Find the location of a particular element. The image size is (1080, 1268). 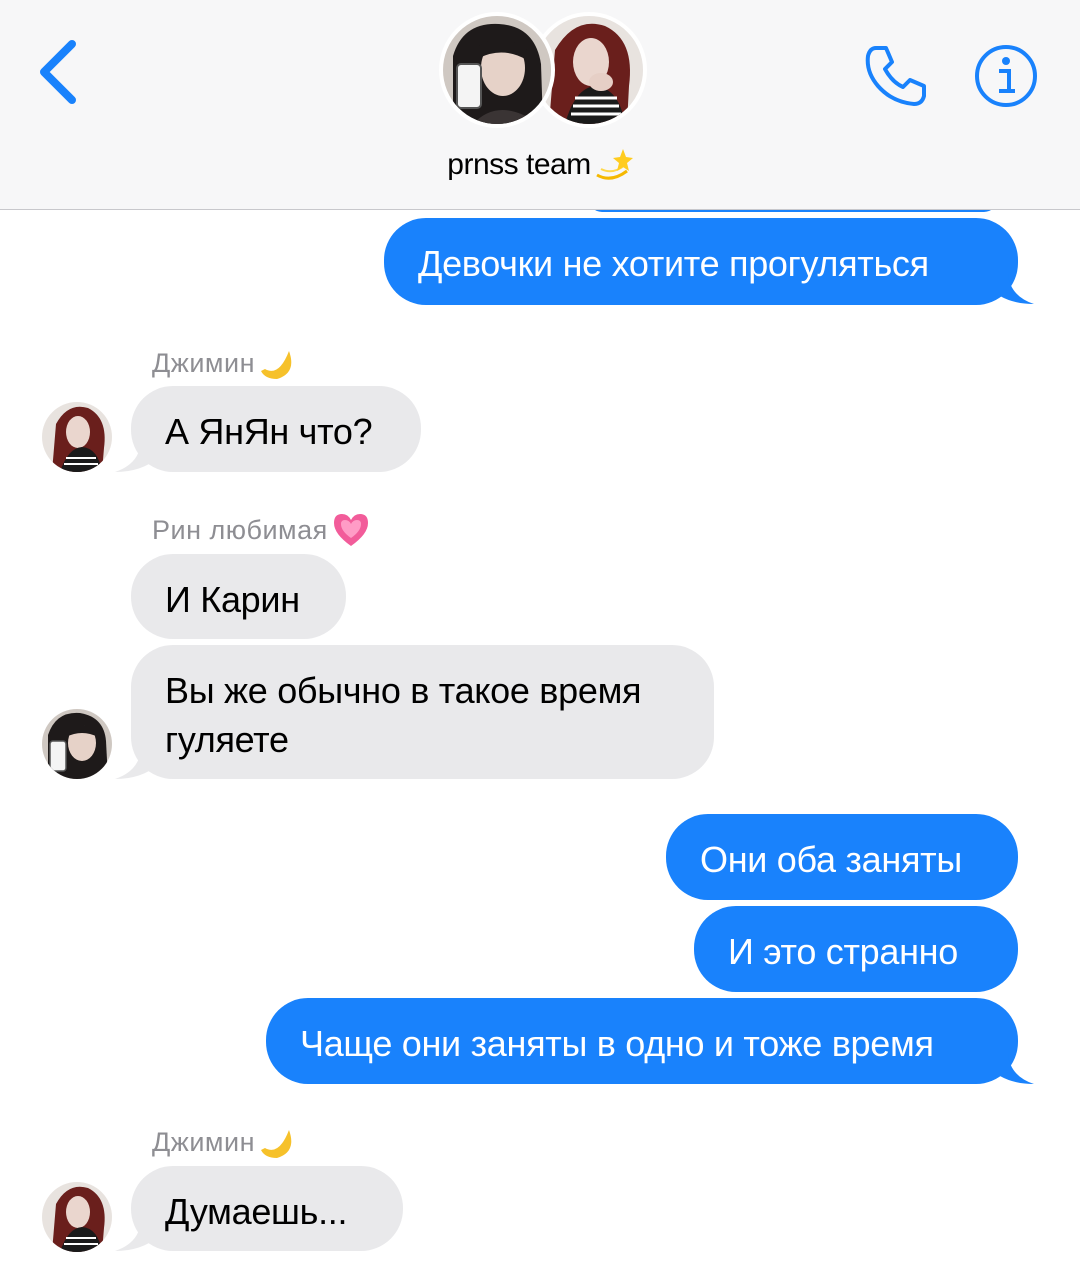

growing-heart-emoji is located at coordinates (350, 530).